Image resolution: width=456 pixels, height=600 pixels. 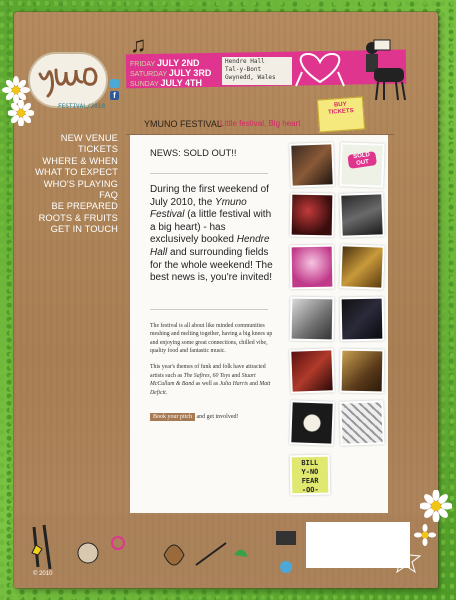 What do you see at coordinates (196, 375) in the screenshot?
I see `artist-name: The Safires` at bounding box center [196, 375].